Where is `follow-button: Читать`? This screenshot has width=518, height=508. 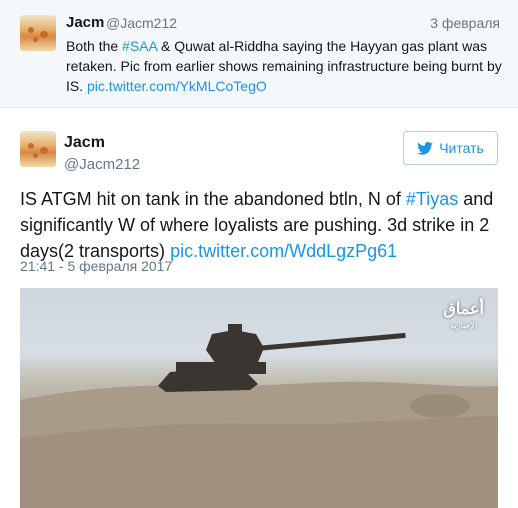
follow-button: Читать is located at coordinates (450, 148).